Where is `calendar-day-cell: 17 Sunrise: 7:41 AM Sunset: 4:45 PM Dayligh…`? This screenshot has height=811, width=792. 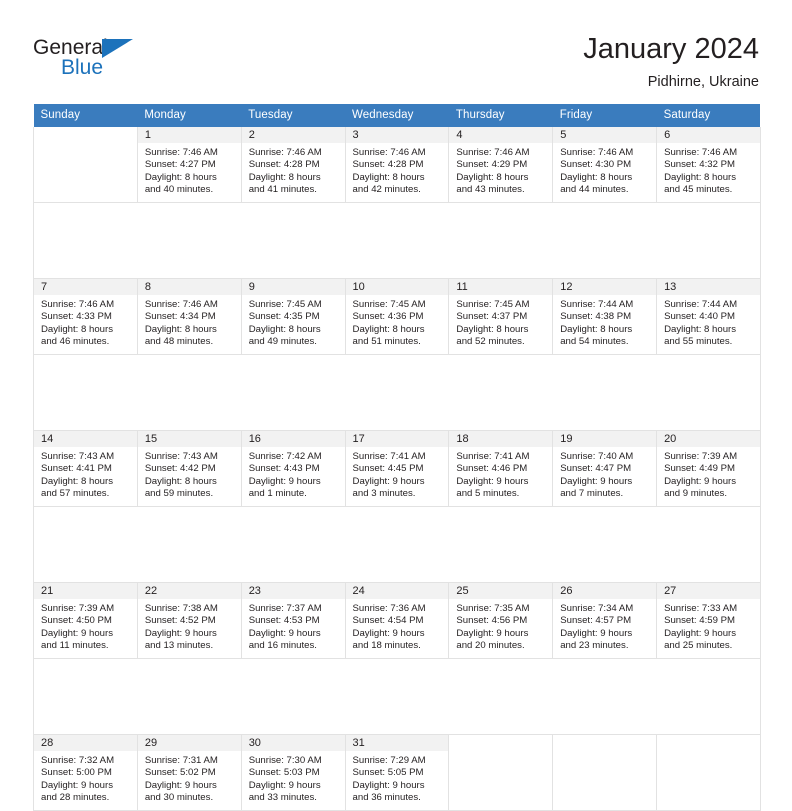 calendar-day-cell: 17 Sunrise: 7:41 AM Sunset: 4:45 PM Dayligh… is located at coordinates (397, 468).